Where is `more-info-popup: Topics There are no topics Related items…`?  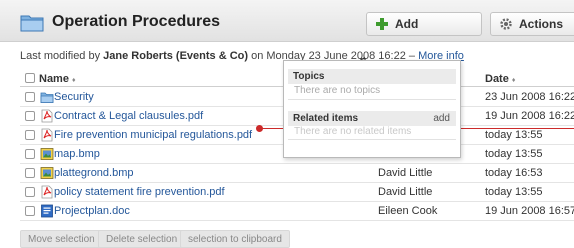 more-info-popup: Topics There are no topics Related items… is located at coordinates (372, 109).